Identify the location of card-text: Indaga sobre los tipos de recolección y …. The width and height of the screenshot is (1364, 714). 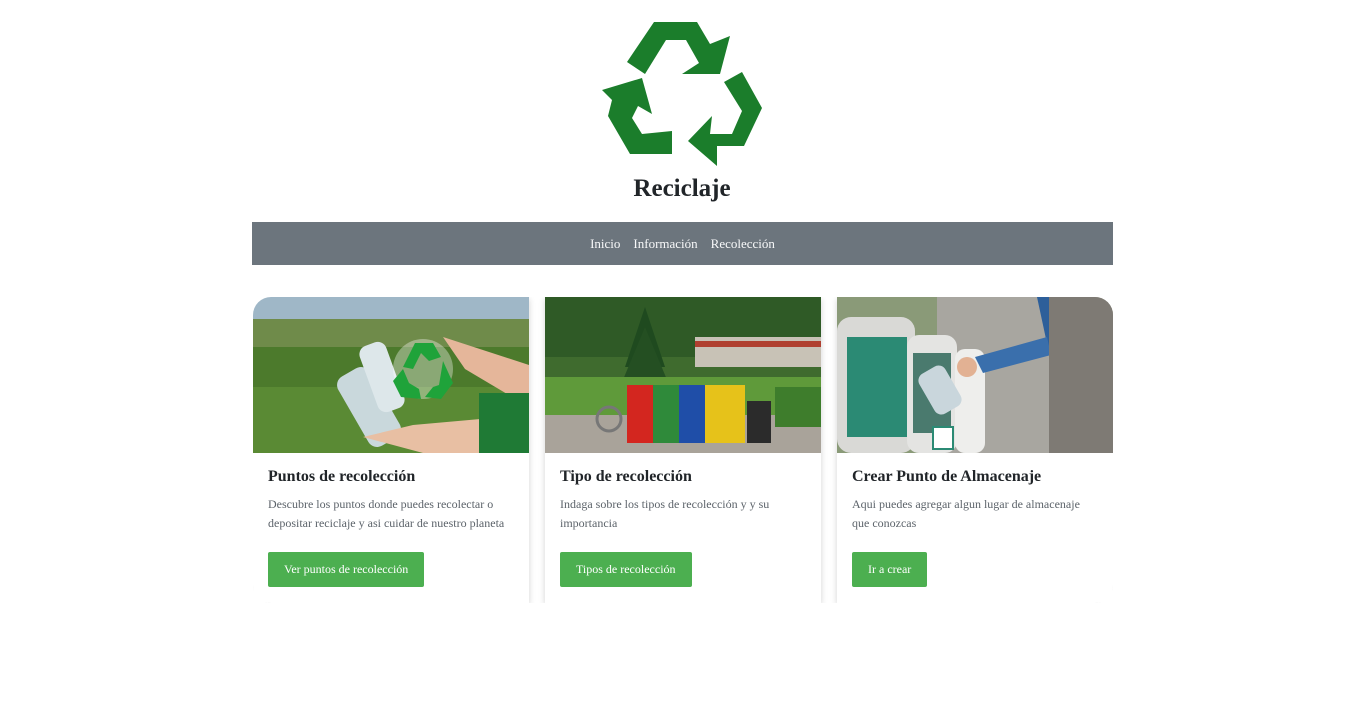
(665, 513).